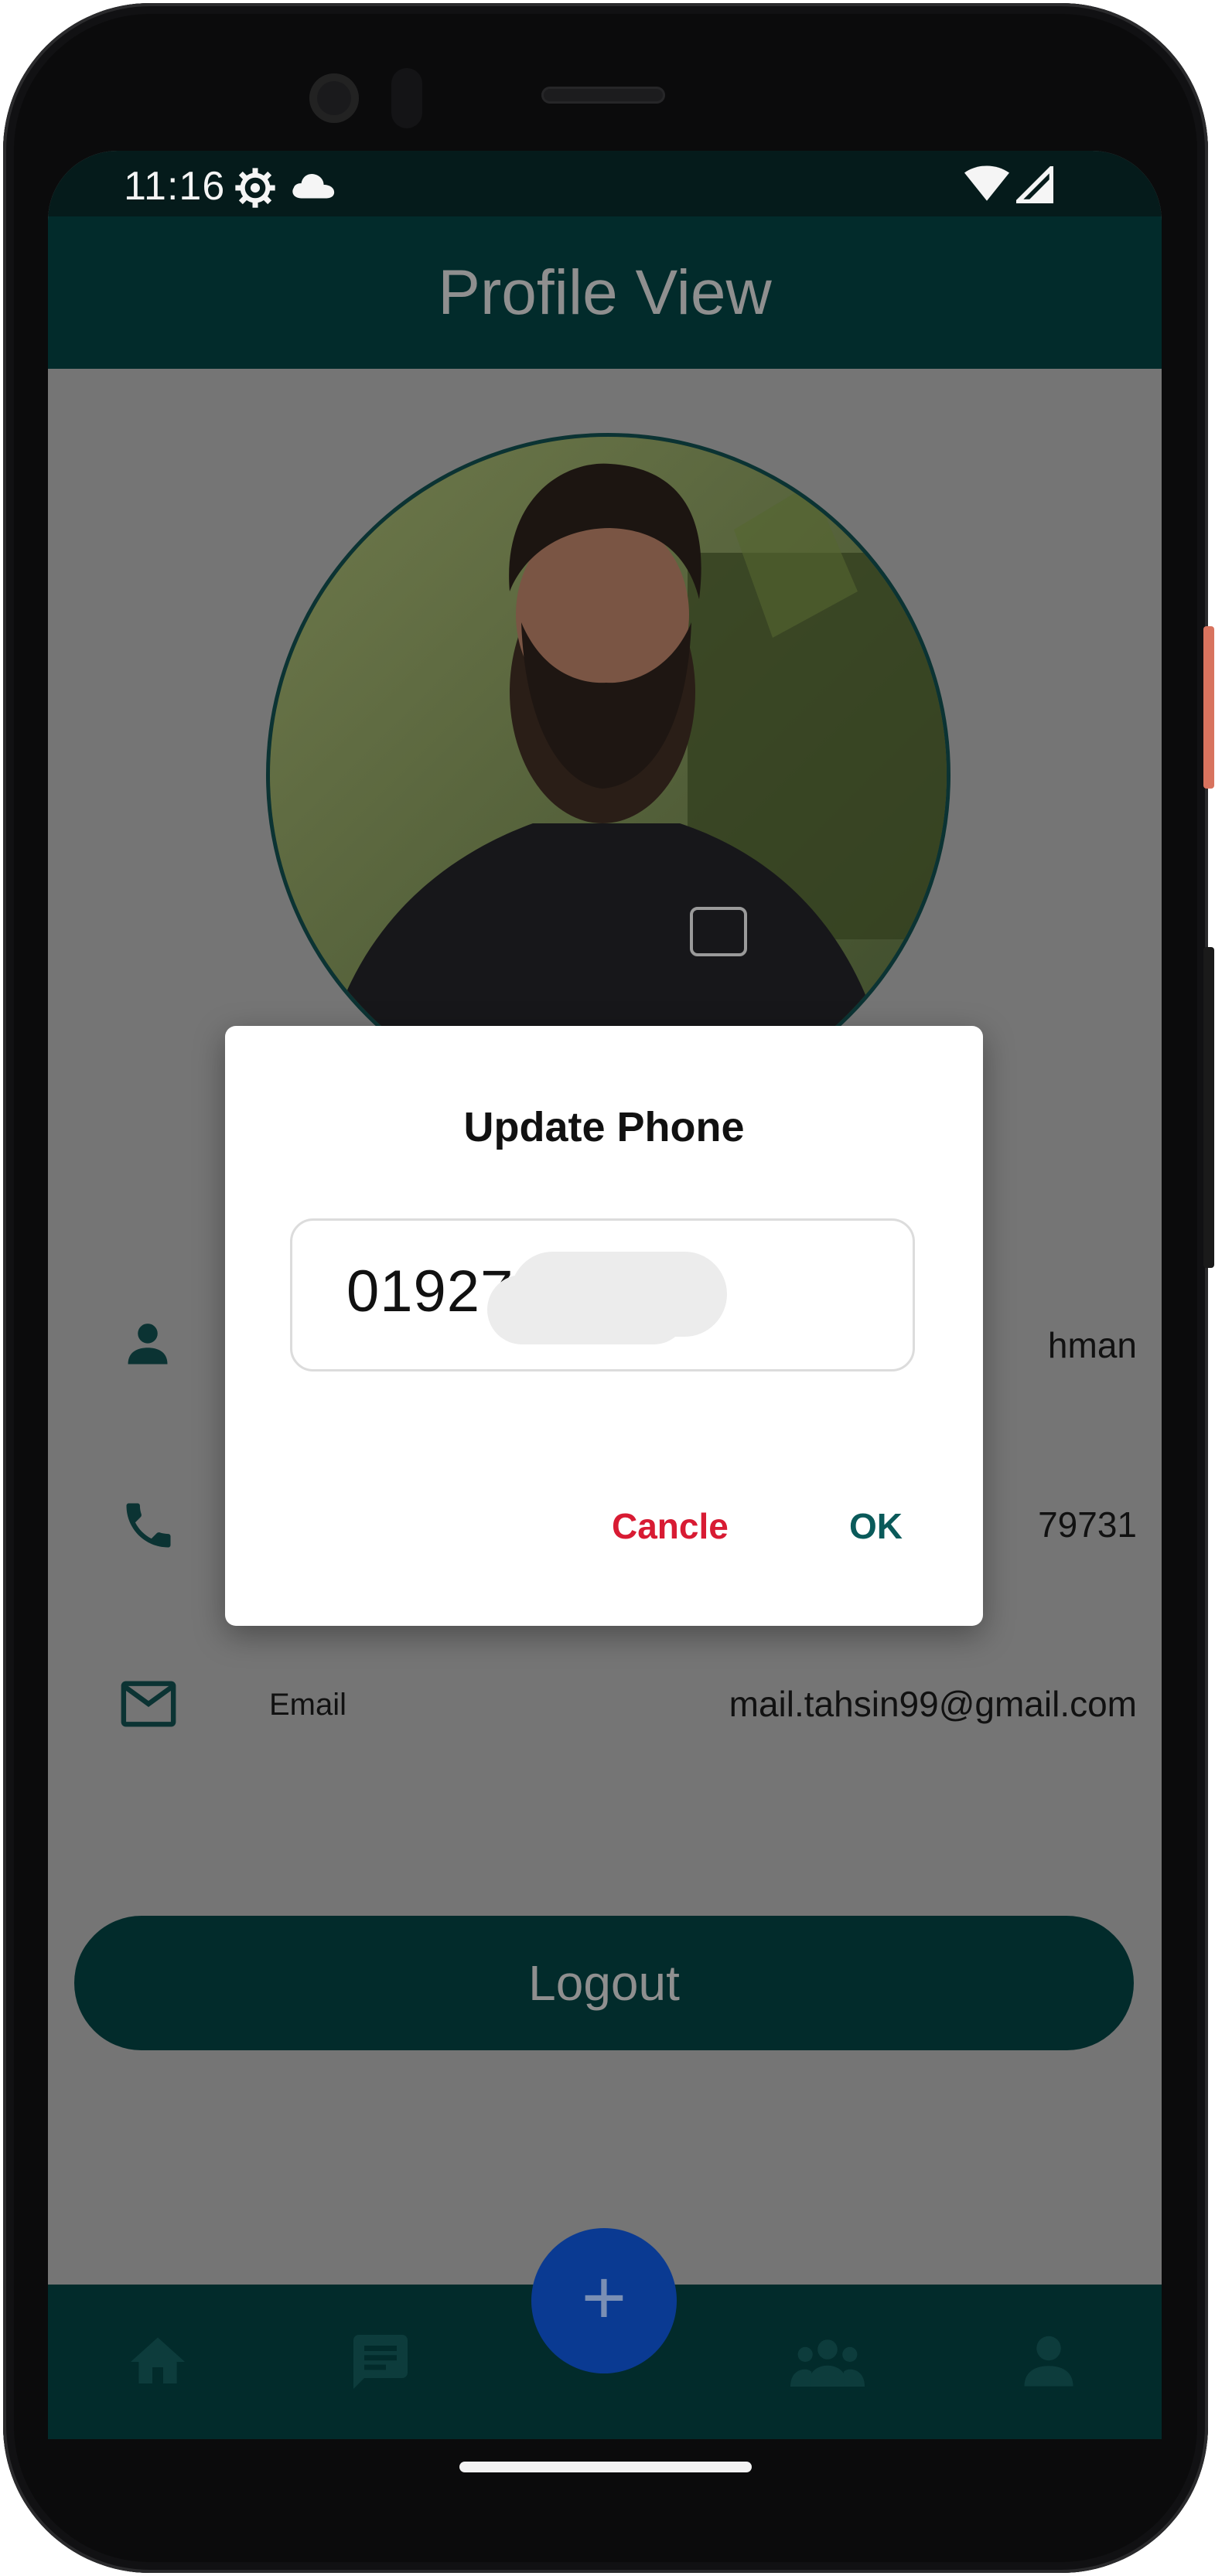  I want to click on earpiece-speaker, so click(603, 95).